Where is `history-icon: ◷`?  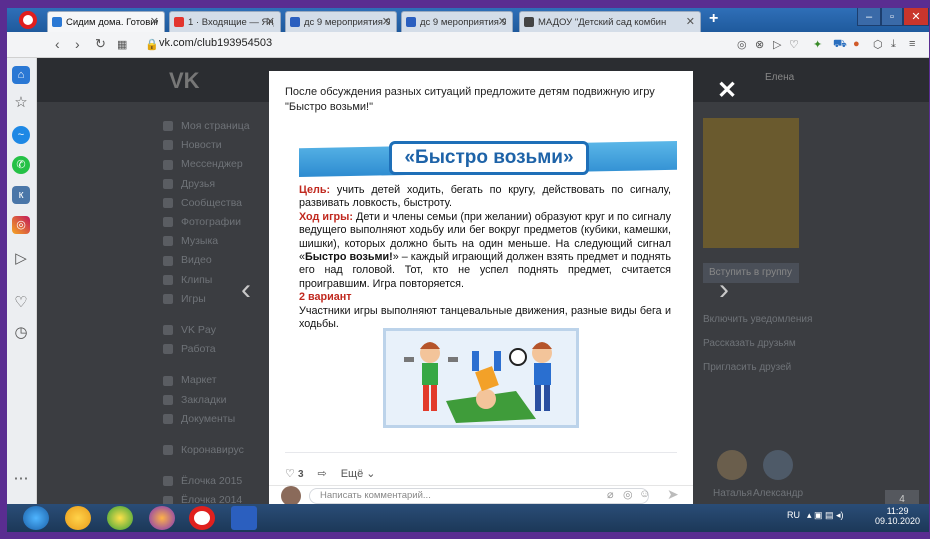
history-icon: ◷ is located at coordinates (21, 333).